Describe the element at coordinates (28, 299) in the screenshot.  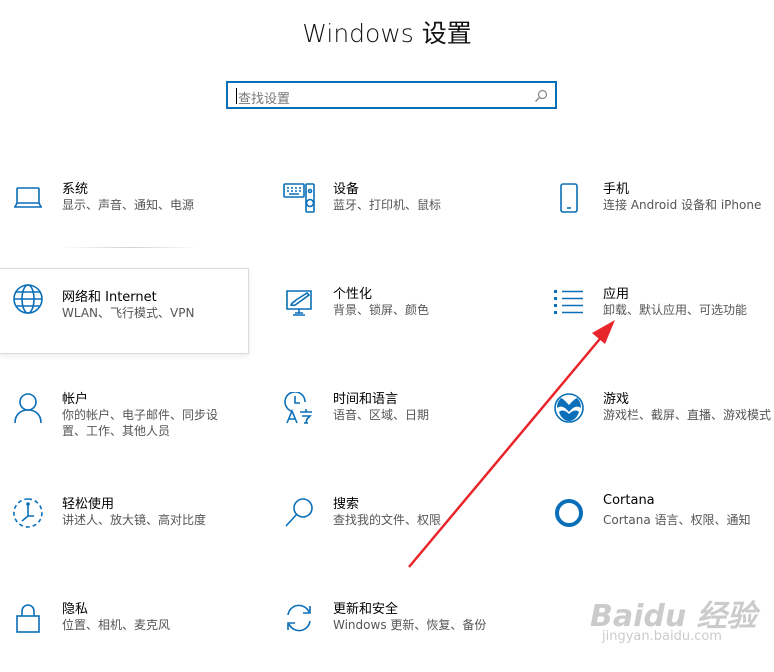
I see `globe-icon` at that location.